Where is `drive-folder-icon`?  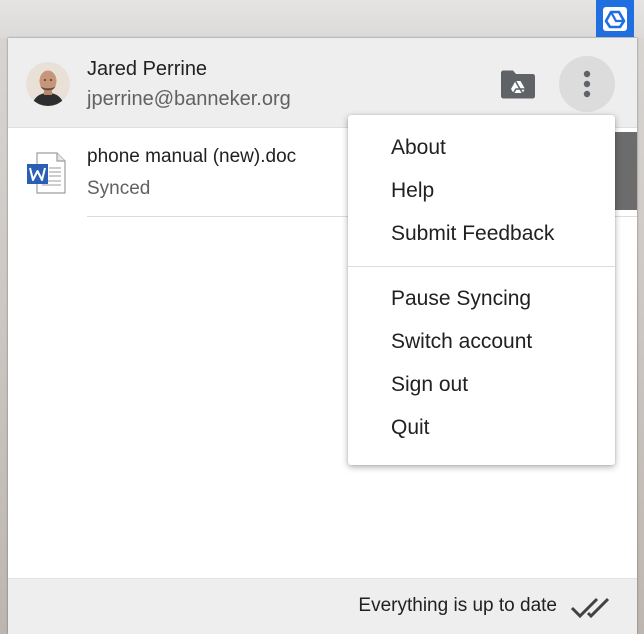 drive-folder-icon is located at coordinates (518, 84).